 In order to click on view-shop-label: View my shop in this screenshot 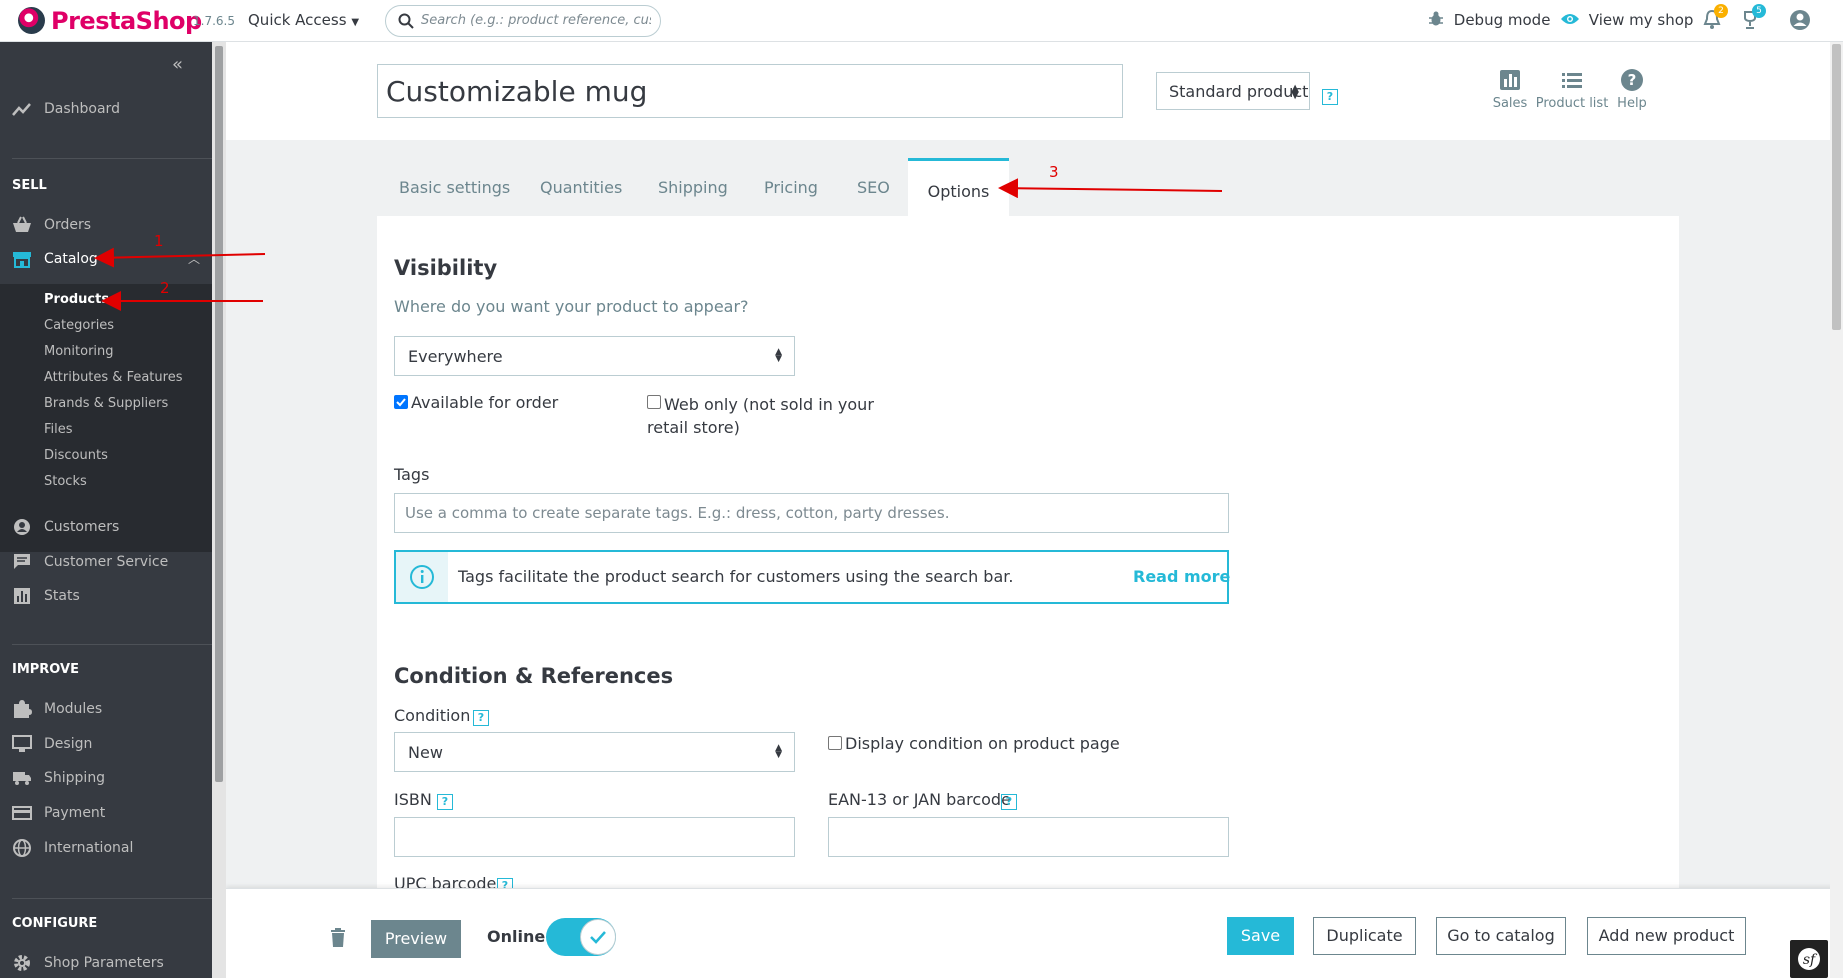, I will do `click(1641, 20)`.